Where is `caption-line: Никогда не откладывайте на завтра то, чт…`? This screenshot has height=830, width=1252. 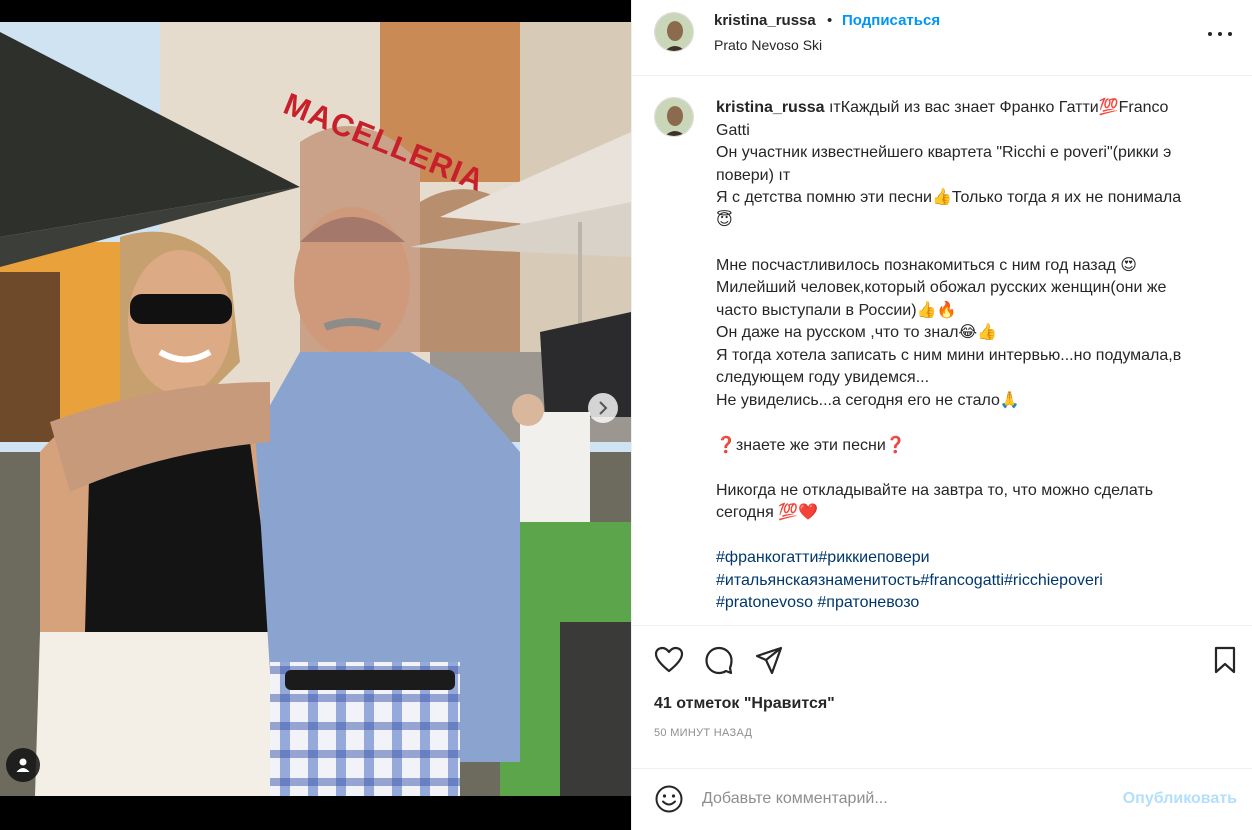 caption-line: Никогда не откладывайте на завтра то, чт… is located at coordinates (935, 490).